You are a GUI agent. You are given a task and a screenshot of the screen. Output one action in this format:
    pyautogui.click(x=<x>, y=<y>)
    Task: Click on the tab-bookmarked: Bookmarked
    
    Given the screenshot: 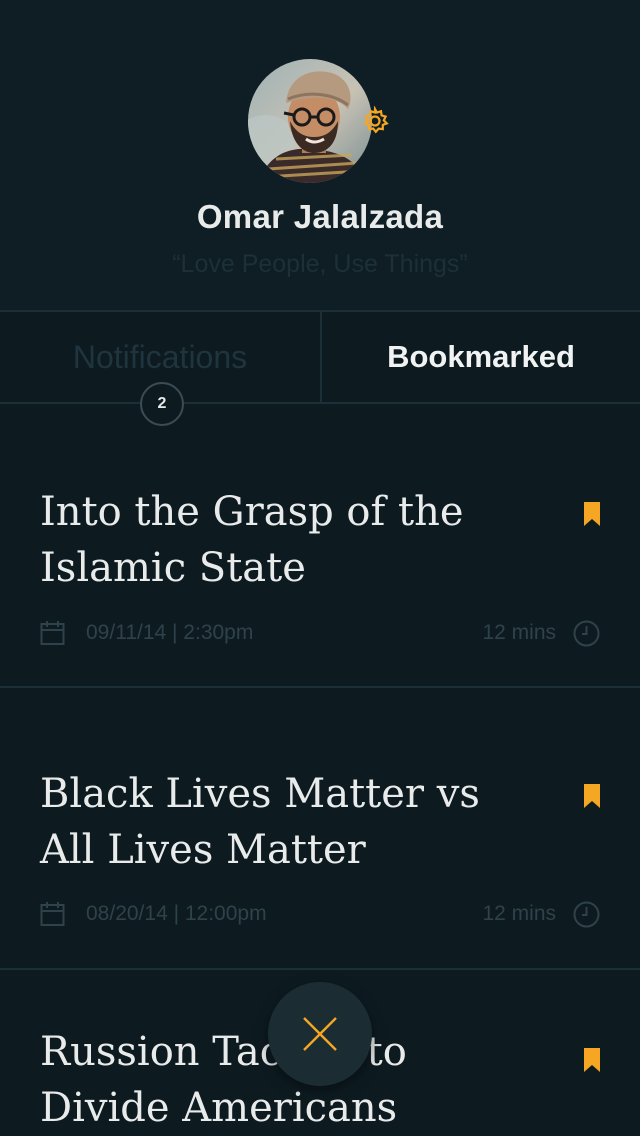 What is the action you would take?
    pyautogui.click(x=480, y=357)
    